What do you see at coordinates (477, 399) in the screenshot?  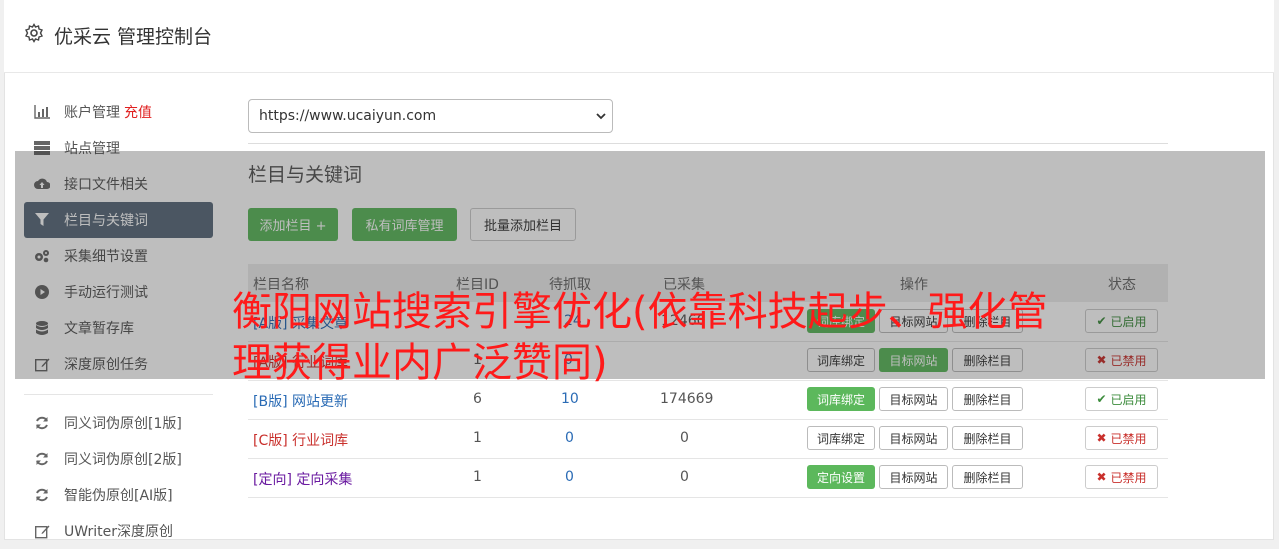 I see `column-id: 6` at bounding box center [477, 399].